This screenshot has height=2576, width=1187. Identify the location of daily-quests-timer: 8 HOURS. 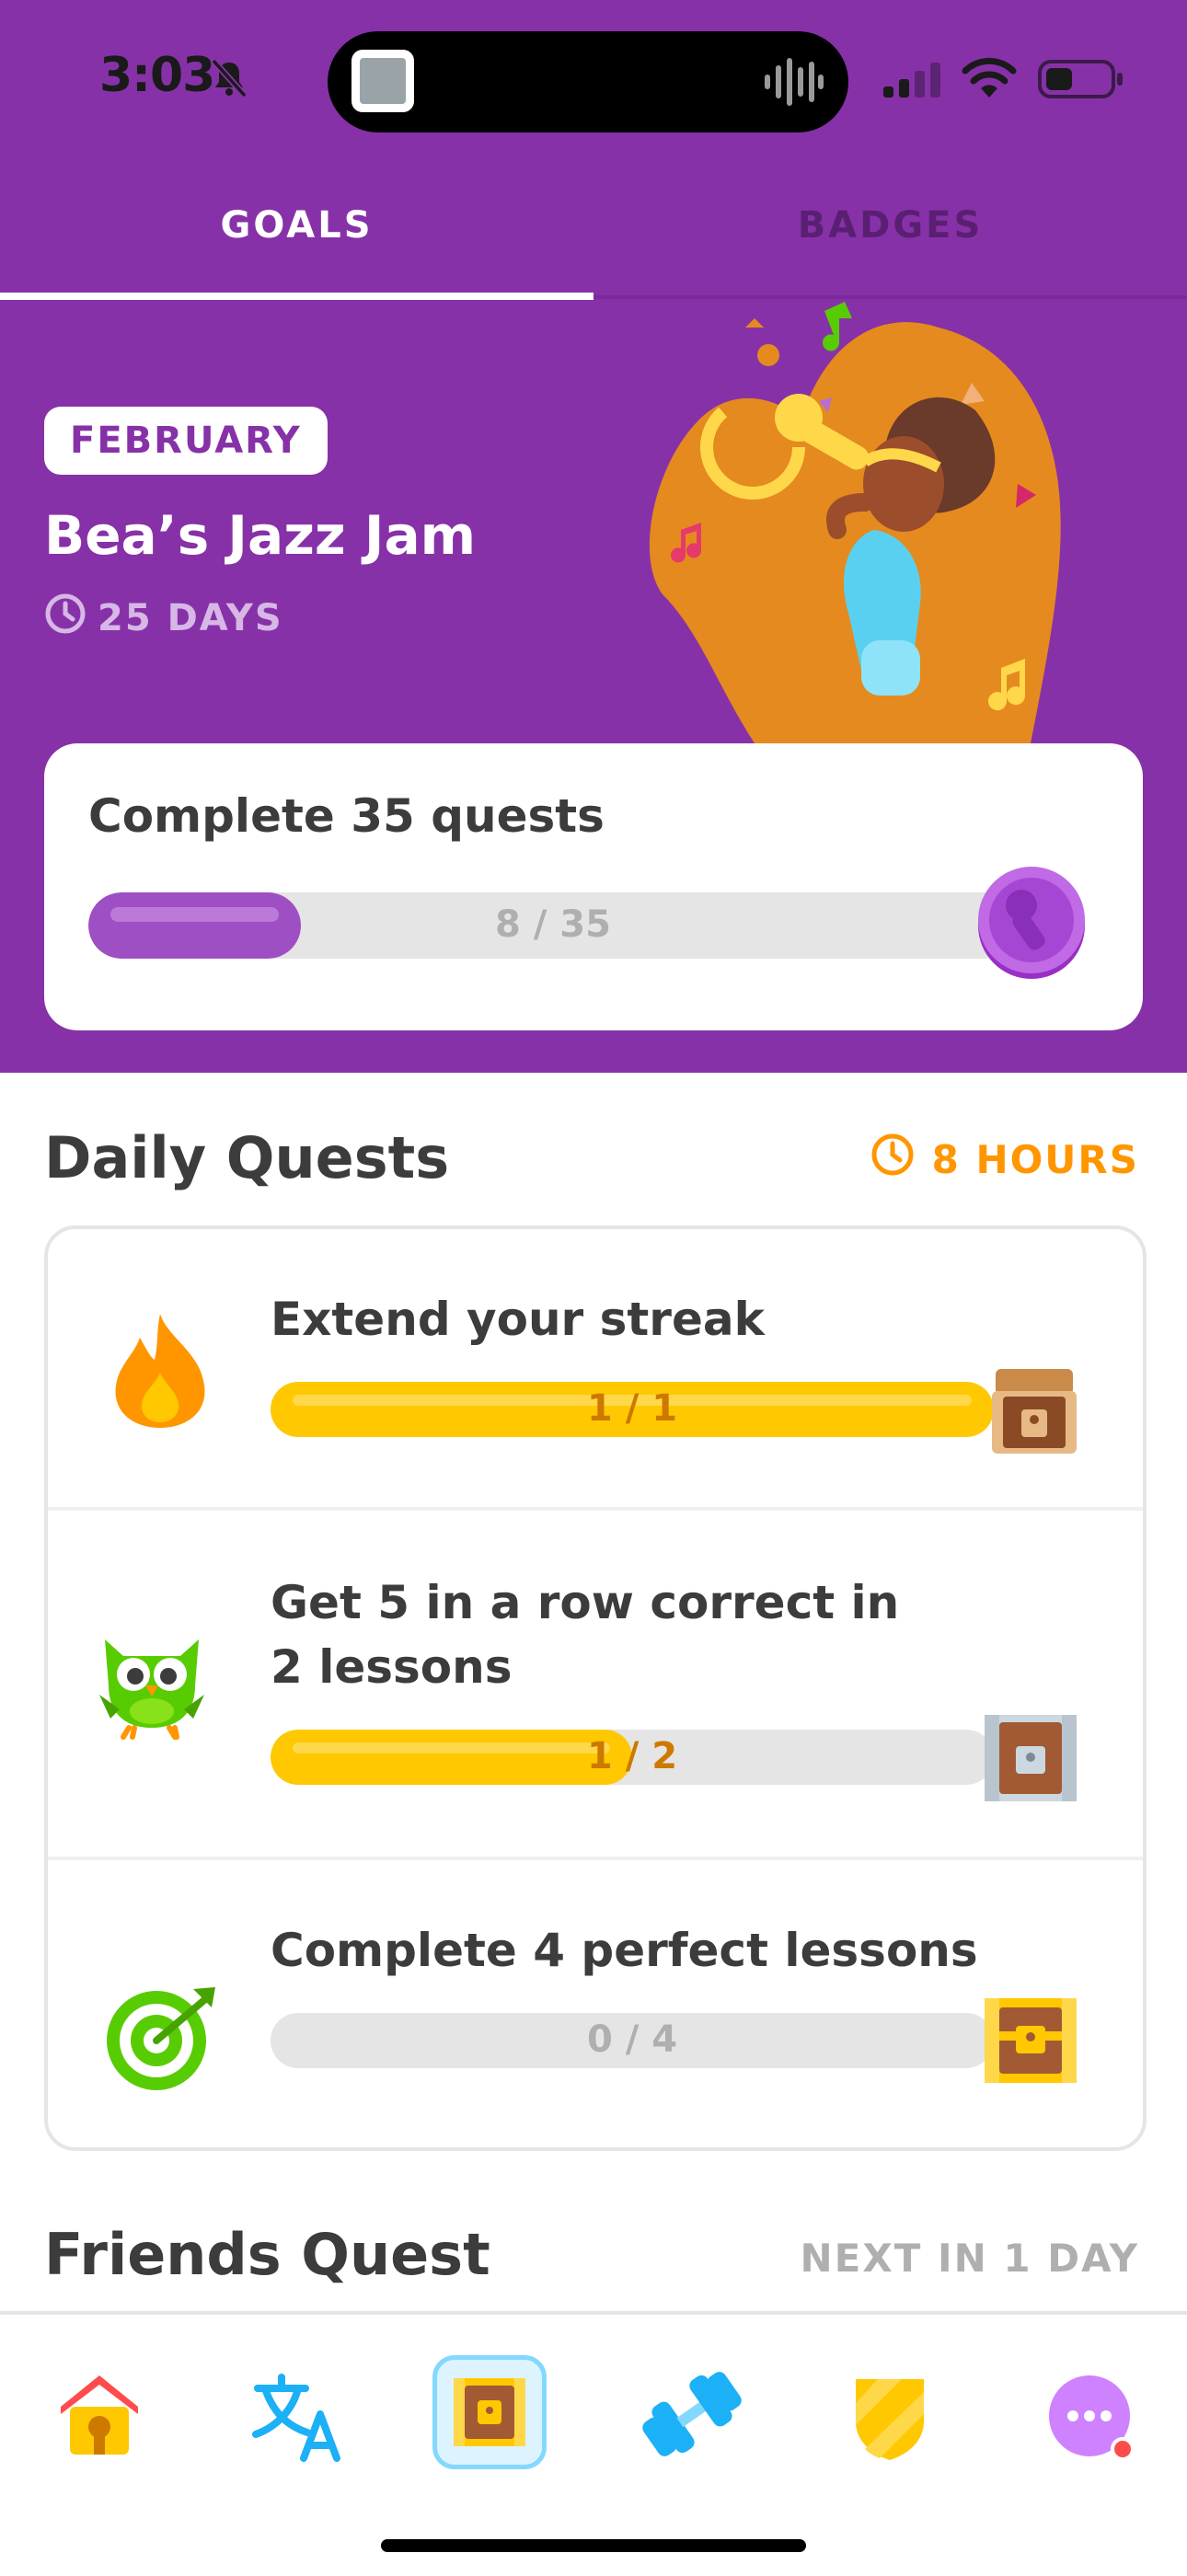
(1004, 1159).